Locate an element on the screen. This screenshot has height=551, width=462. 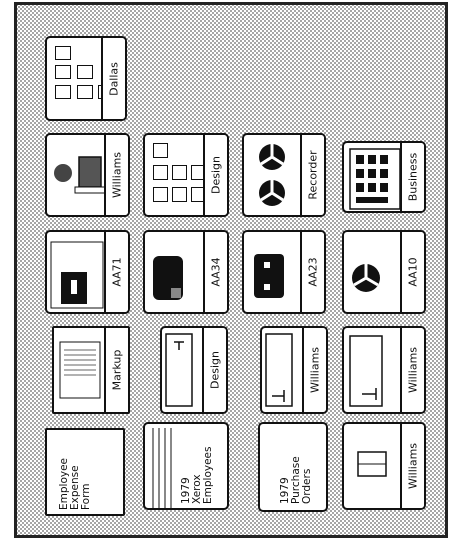
xerox-employees-icon: 1979 Xerox Employees is located at coordinates (186, 466).